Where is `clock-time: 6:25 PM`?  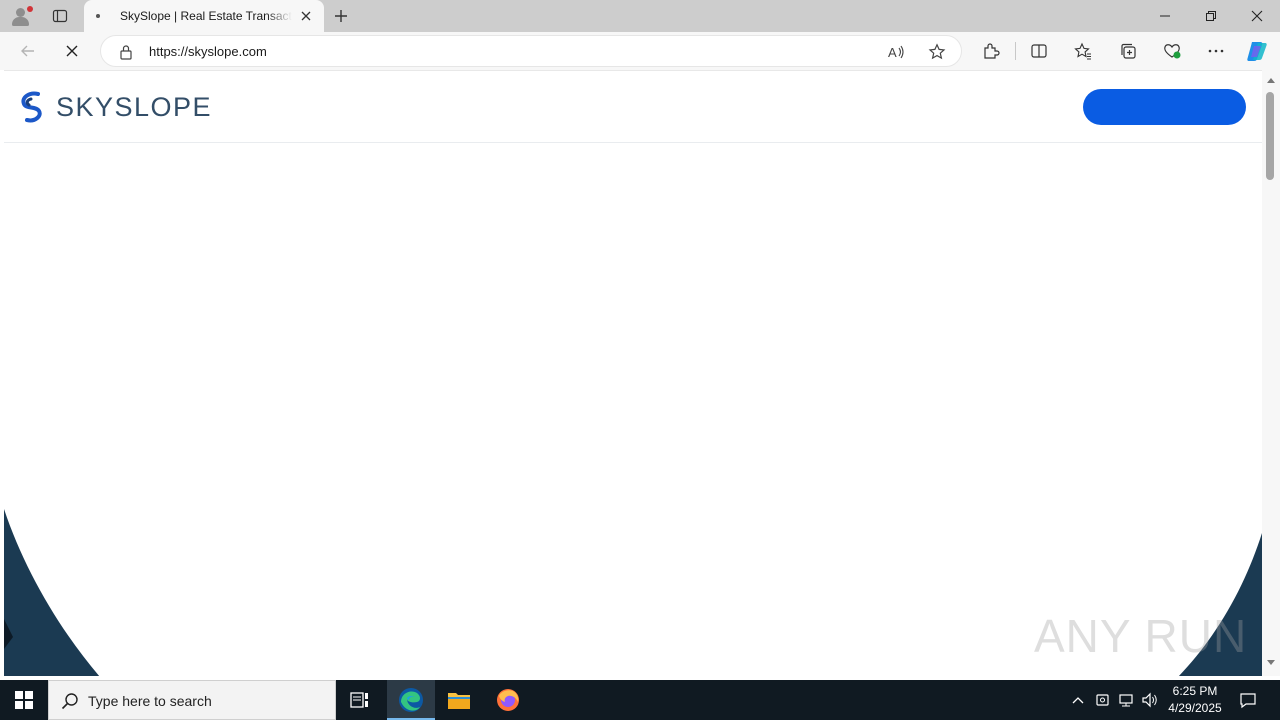
clock-time: 6:25 PM is located at coordinates (1195, 691).